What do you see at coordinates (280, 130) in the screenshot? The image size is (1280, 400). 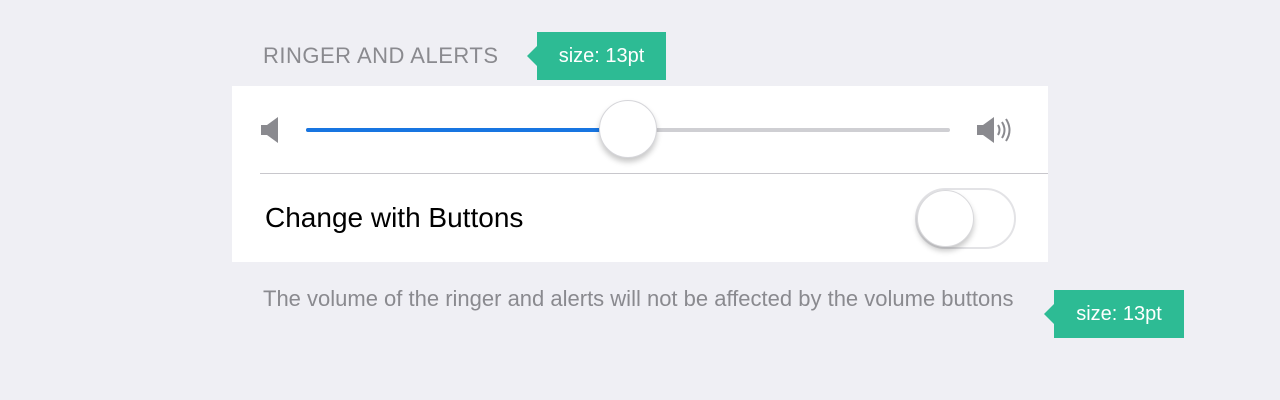 I see `speaker-low-icon` at bounding box center [280, 130].